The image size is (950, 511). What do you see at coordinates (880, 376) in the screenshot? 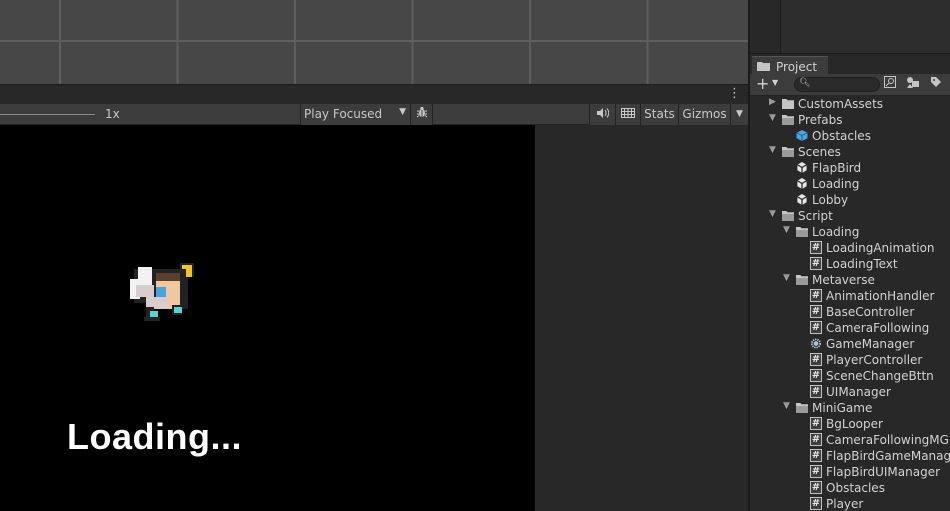
I see `tree-item-label: SceneChangeBttn` at bounding box center [880, 376].